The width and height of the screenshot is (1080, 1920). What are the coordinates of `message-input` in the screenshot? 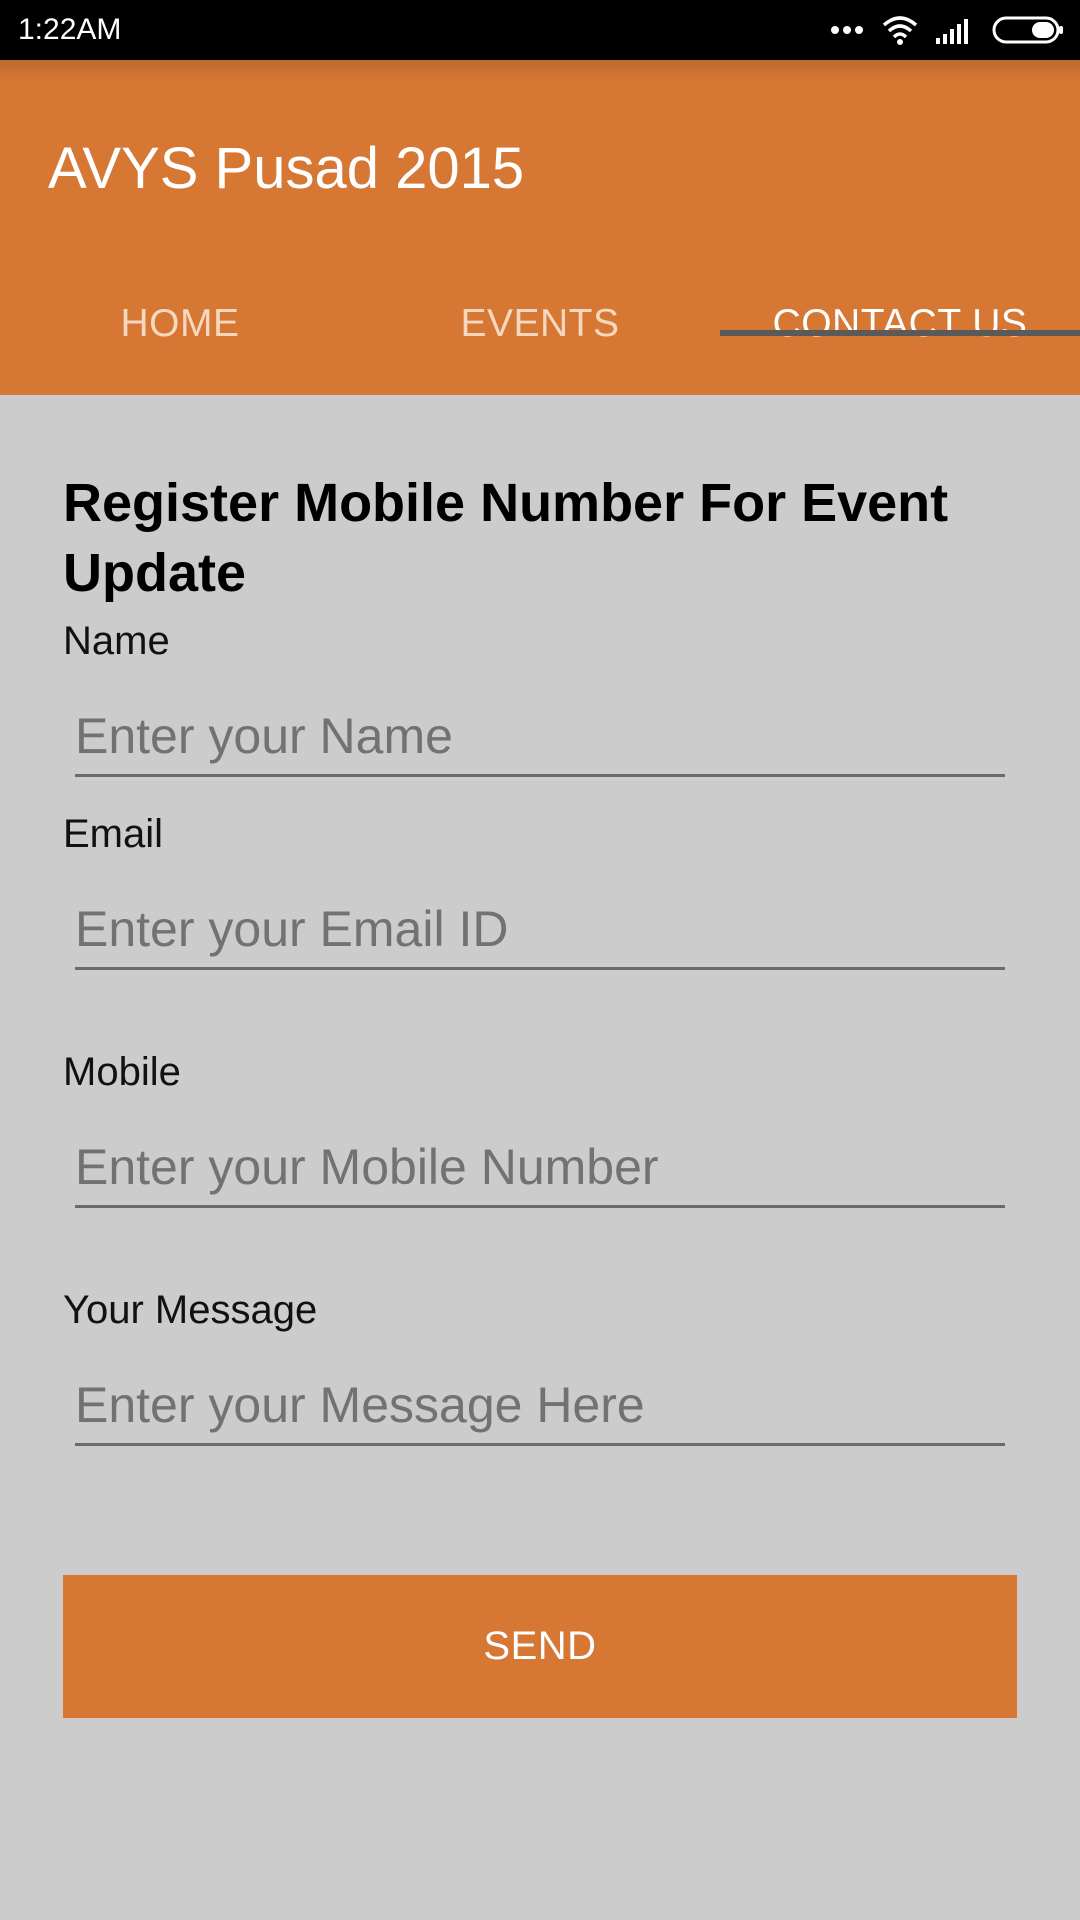 It's located at (540, 1406).